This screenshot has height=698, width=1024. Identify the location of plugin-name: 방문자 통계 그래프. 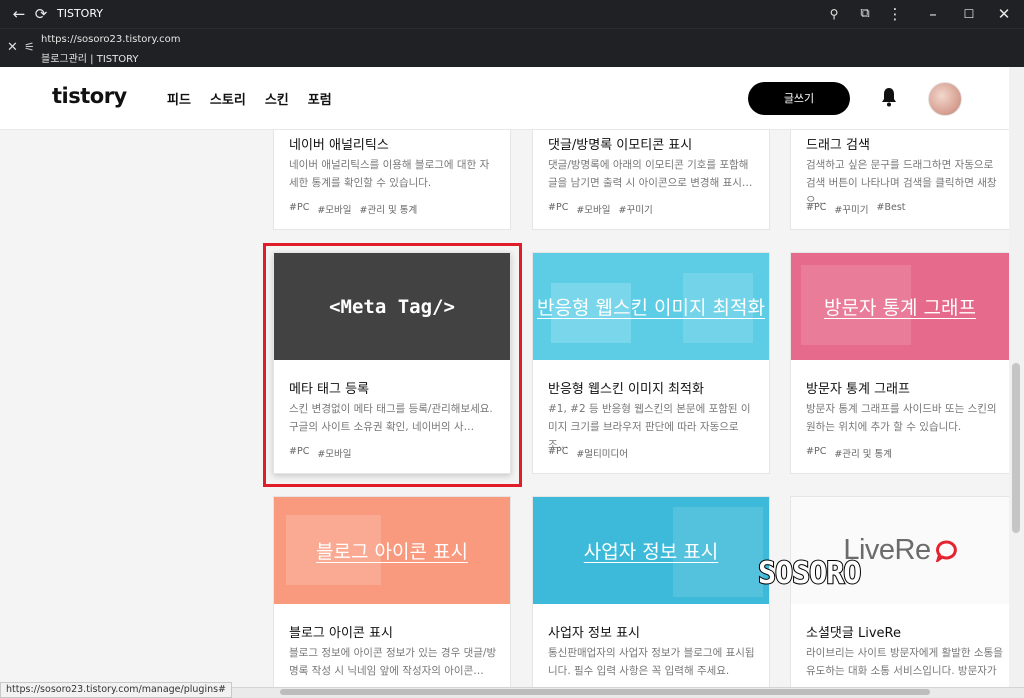
(858, 389).